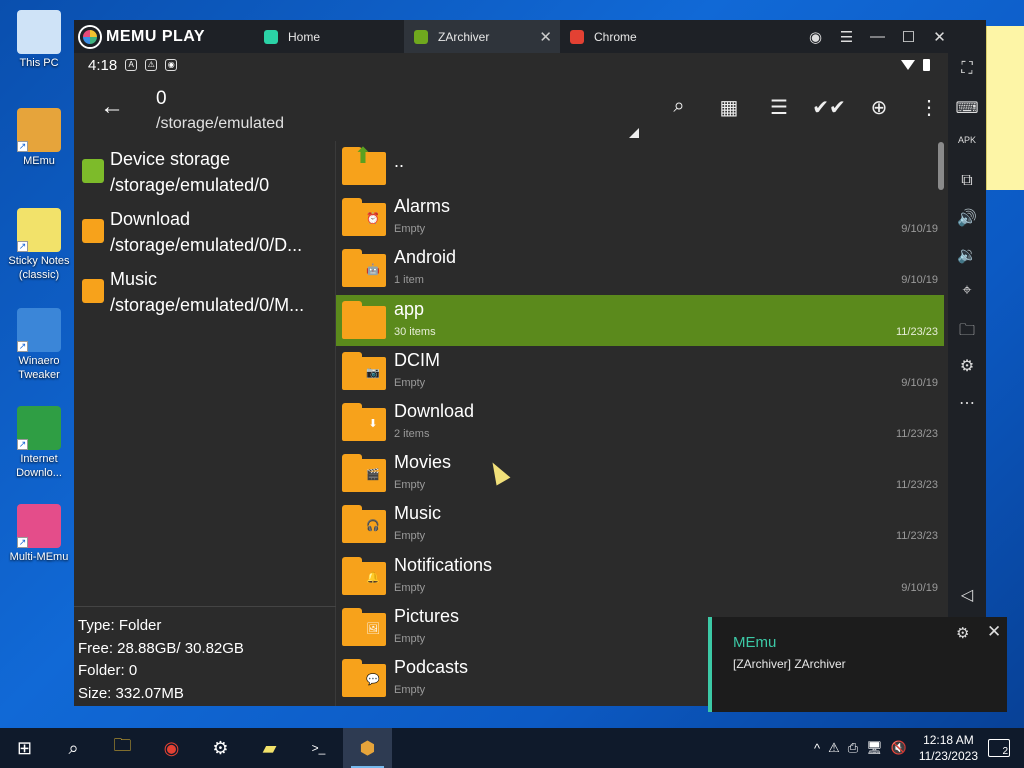 The image size is (1024, 768). I want to click on back-nav-icon: ◁, so click(967, 595).